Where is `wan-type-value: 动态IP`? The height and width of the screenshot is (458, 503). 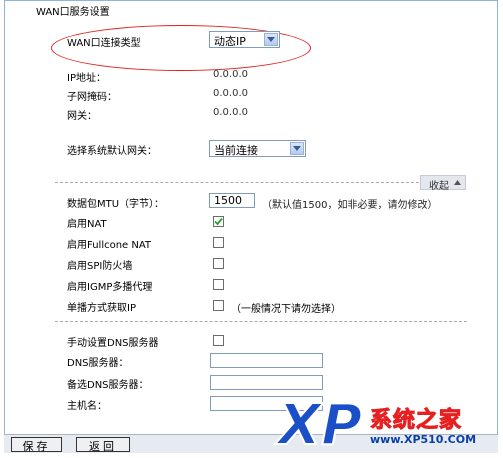 wan-type-value: 动态IP is located at coordinates (230, 41).